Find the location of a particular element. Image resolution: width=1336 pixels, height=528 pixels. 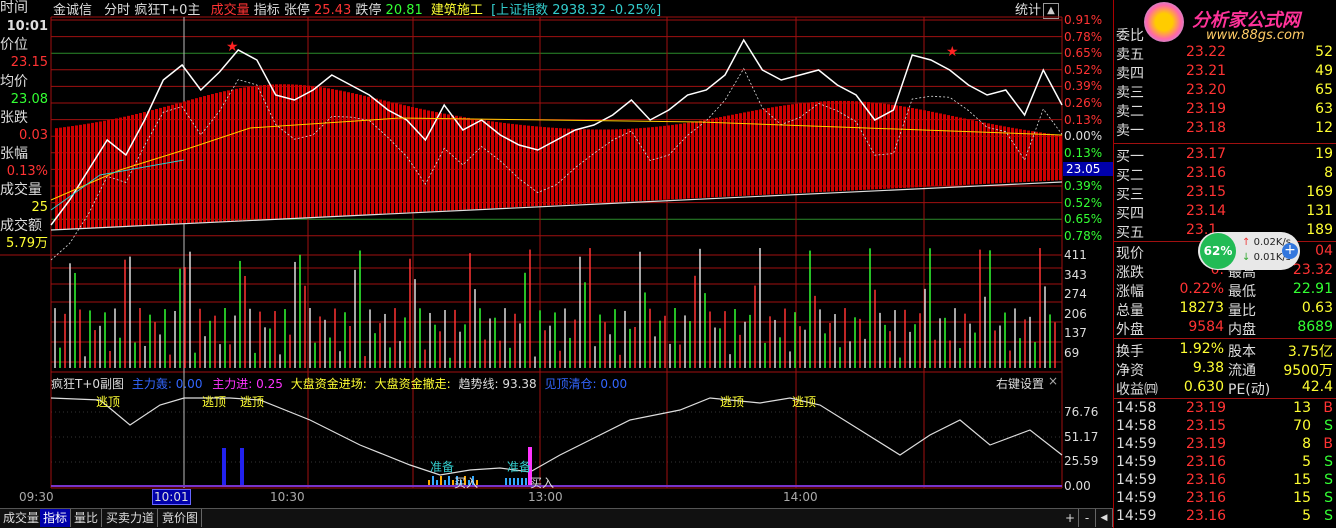

zl-value: 0.00 is located at coordinates (189, 384).